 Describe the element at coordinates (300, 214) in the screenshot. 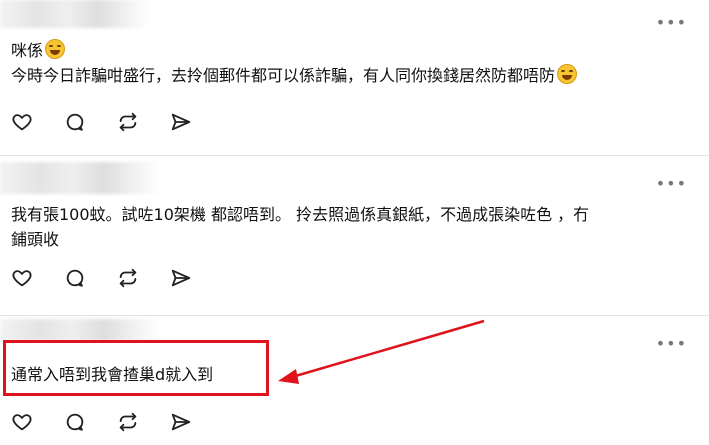

I see `post-text-line: 我有張100蚊。試咗10架機 都認唔到。 拎去照過係真銀紙，不過成張染咗色 ，冇` at that location.